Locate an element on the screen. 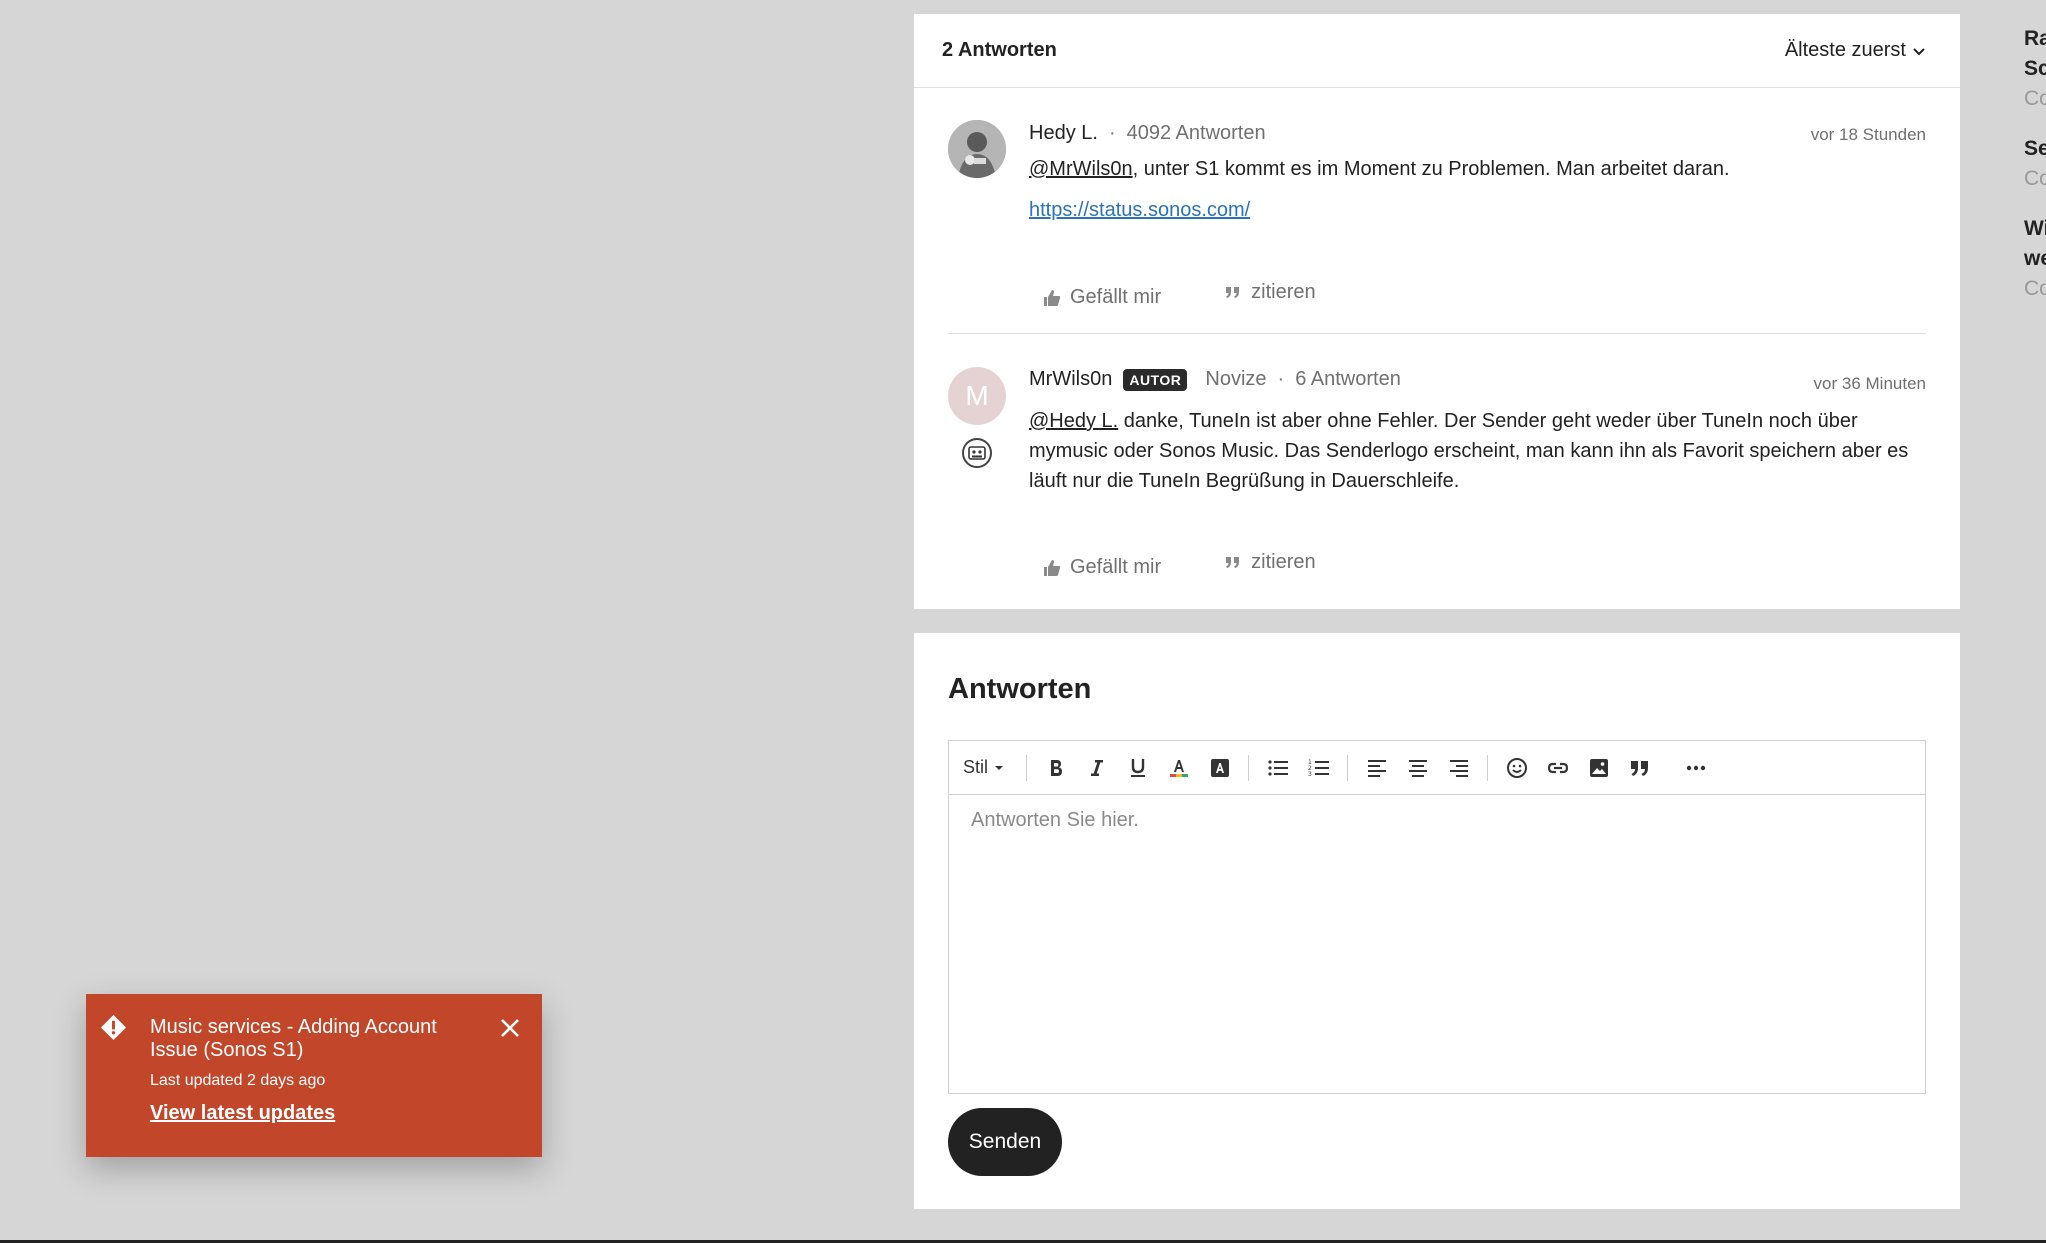  author-reply-count: 6 Antworten is located at coordinates (1348, 379).